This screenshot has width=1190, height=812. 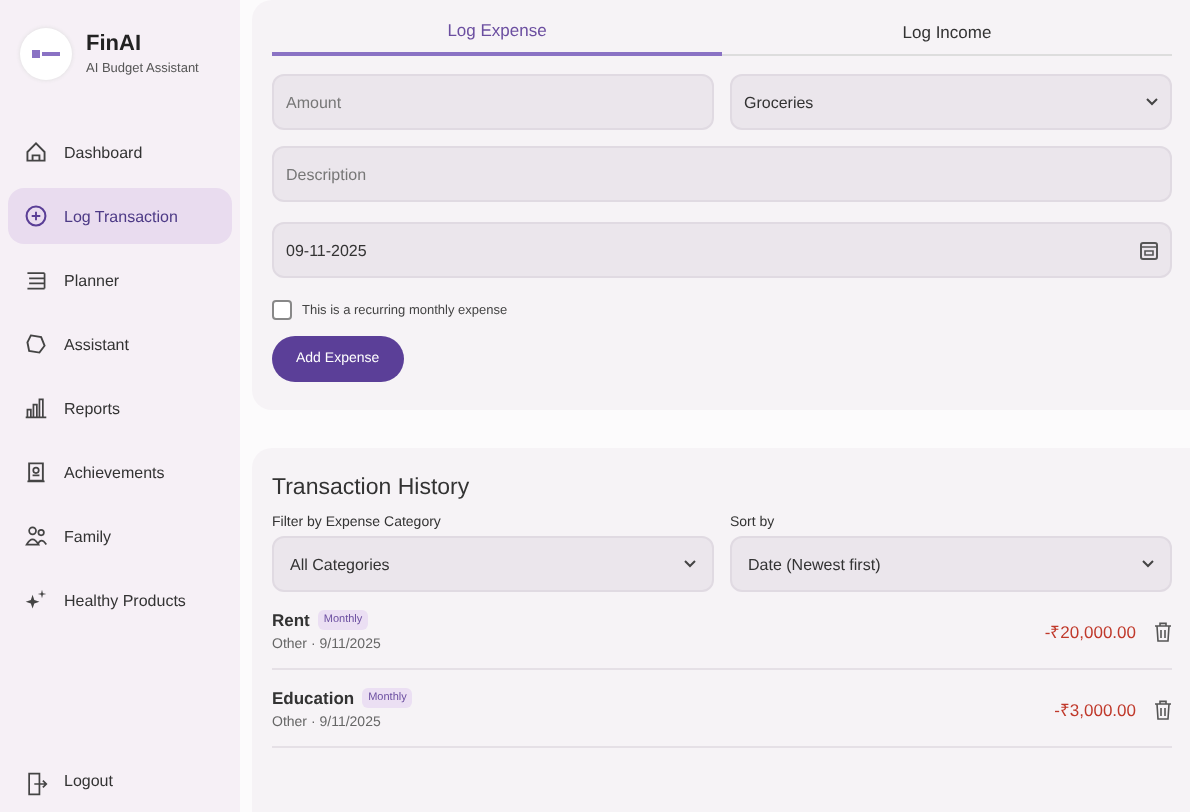 I want to click on sparkle-icon, so click(x=36, y=600).